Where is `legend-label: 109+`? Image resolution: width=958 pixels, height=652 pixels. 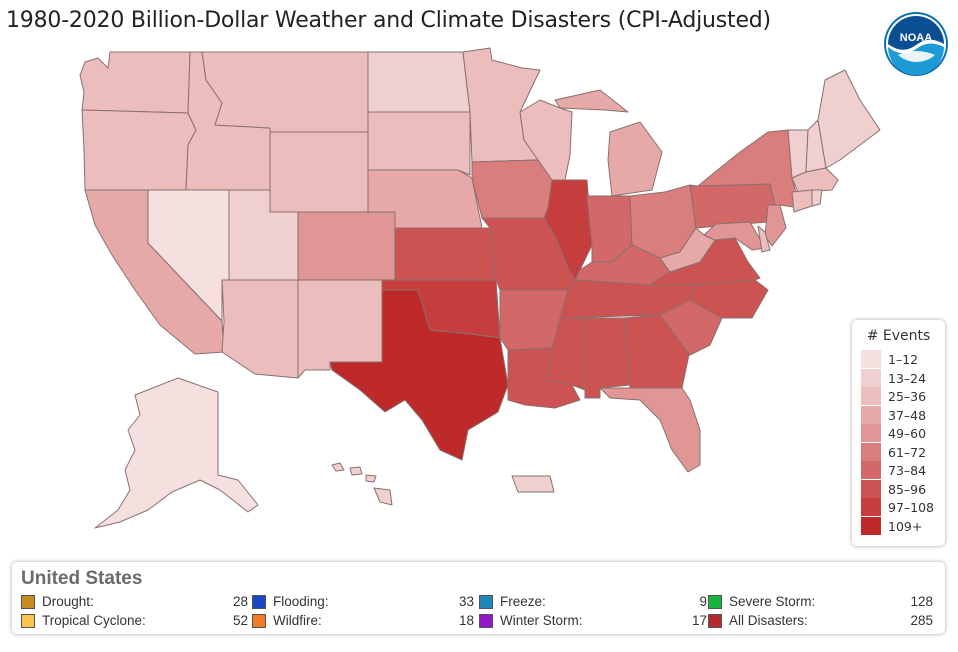 legend-label: 109+ is located at coordinates (905, 526).